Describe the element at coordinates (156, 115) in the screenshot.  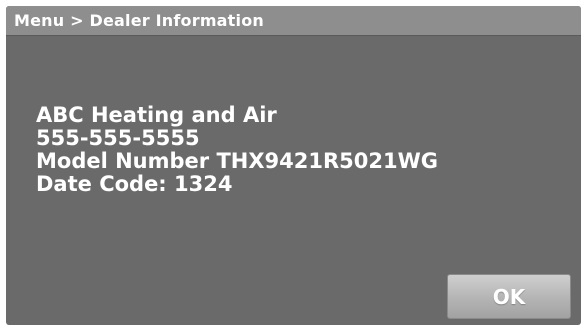
I see `dealer-company-name: ABC Heating and Air` at that location.